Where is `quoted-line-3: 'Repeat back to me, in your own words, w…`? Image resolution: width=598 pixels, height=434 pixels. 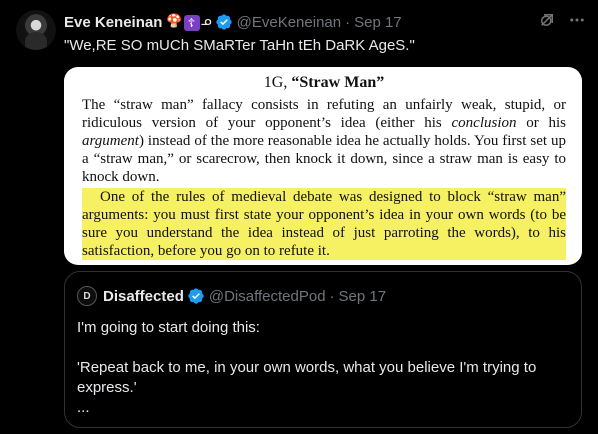 quoted-line-3: 'Repeat back to me, in your own words, w… is located at coordinates (307, 377).